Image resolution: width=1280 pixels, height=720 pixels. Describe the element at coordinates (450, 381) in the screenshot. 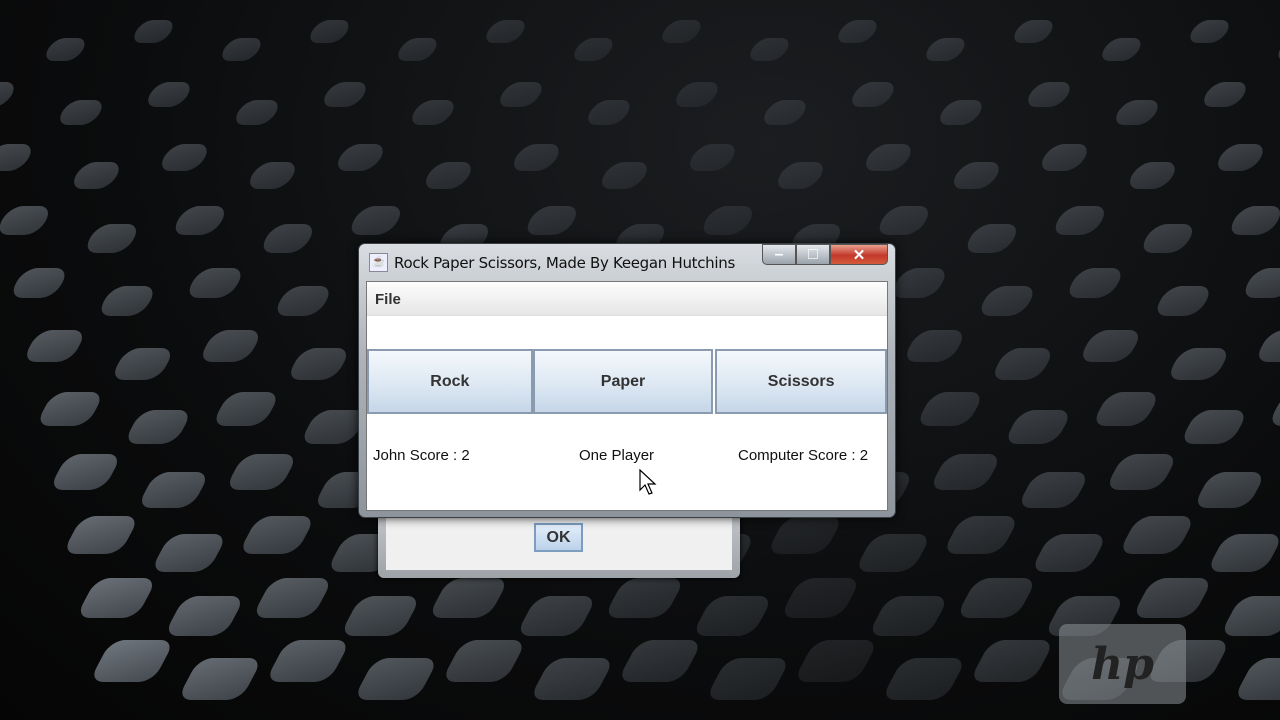

I see `rock-button: Rock` at that location.